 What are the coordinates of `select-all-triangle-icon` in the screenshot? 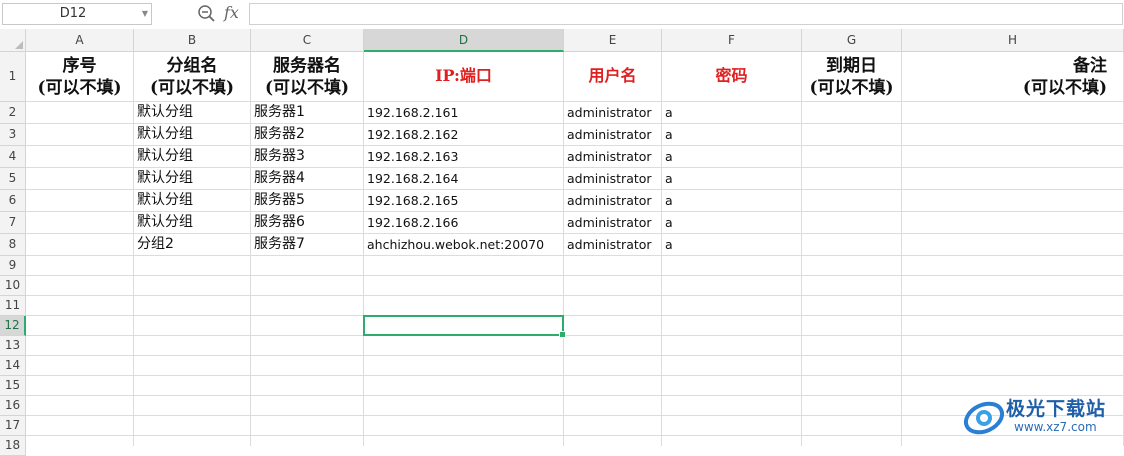 It's located at (19, 45).